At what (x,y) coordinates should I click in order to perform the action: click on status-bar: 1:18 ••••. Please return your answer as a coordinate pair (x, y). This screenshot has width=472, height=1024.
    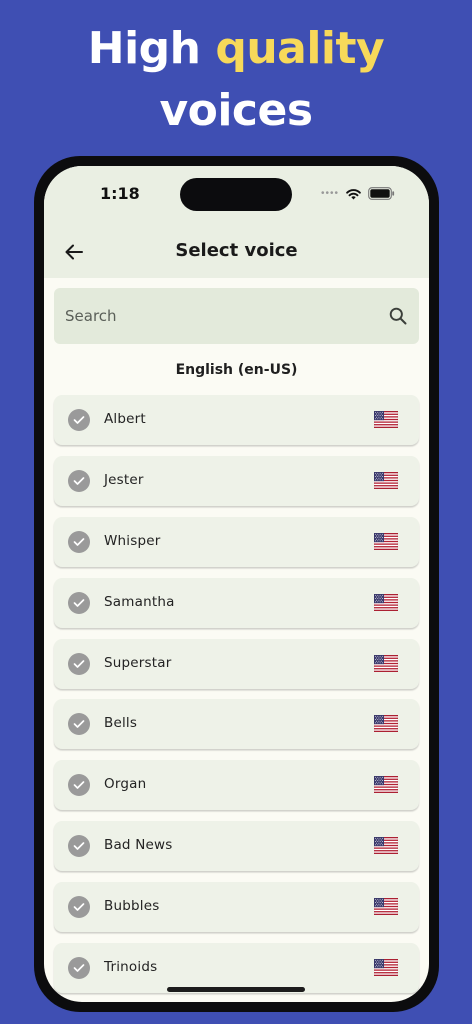
    Looking at the image, I should click on (236, 196).